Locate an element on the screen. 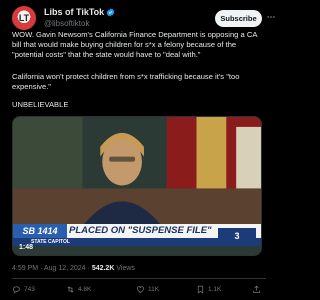 This screenshot has width=320, height=300. more-options-icon is located at coordinates (271, 17).